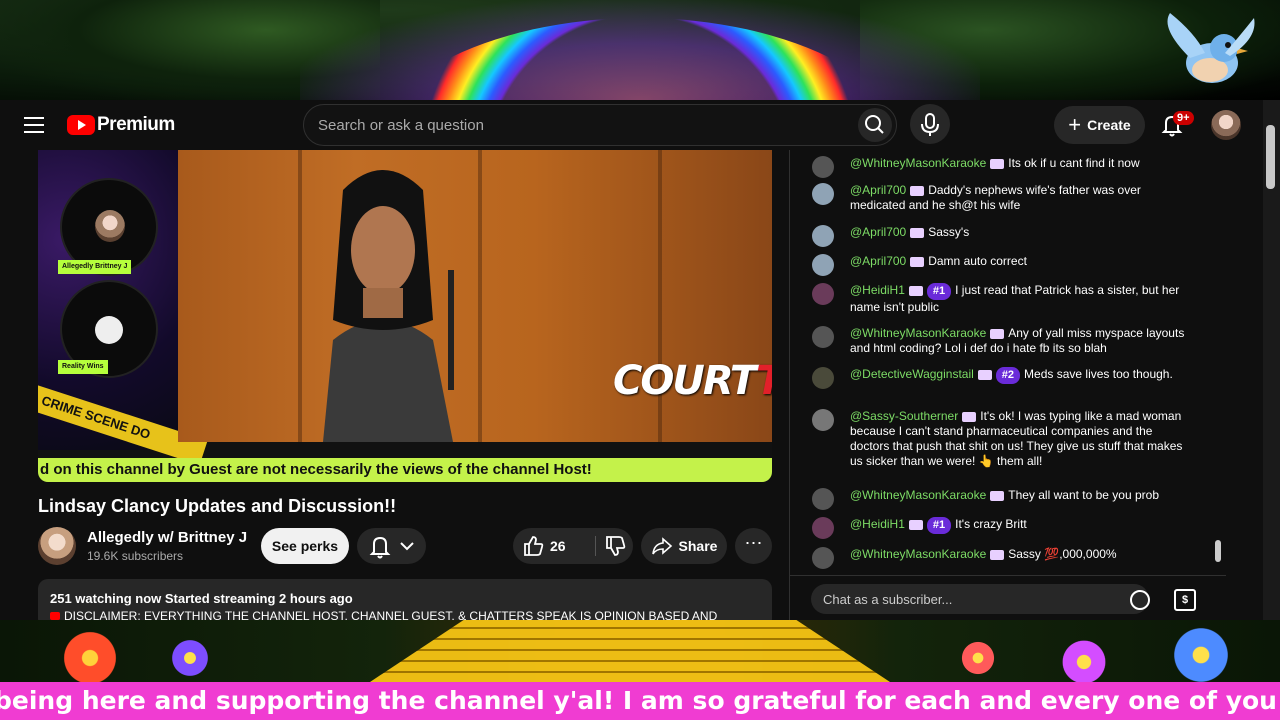 The width and height of the screenshot is (1280, 720). Describe the element at coordinates (640, 50) in the screenshot. I see `top-overlay-banner` at that location.